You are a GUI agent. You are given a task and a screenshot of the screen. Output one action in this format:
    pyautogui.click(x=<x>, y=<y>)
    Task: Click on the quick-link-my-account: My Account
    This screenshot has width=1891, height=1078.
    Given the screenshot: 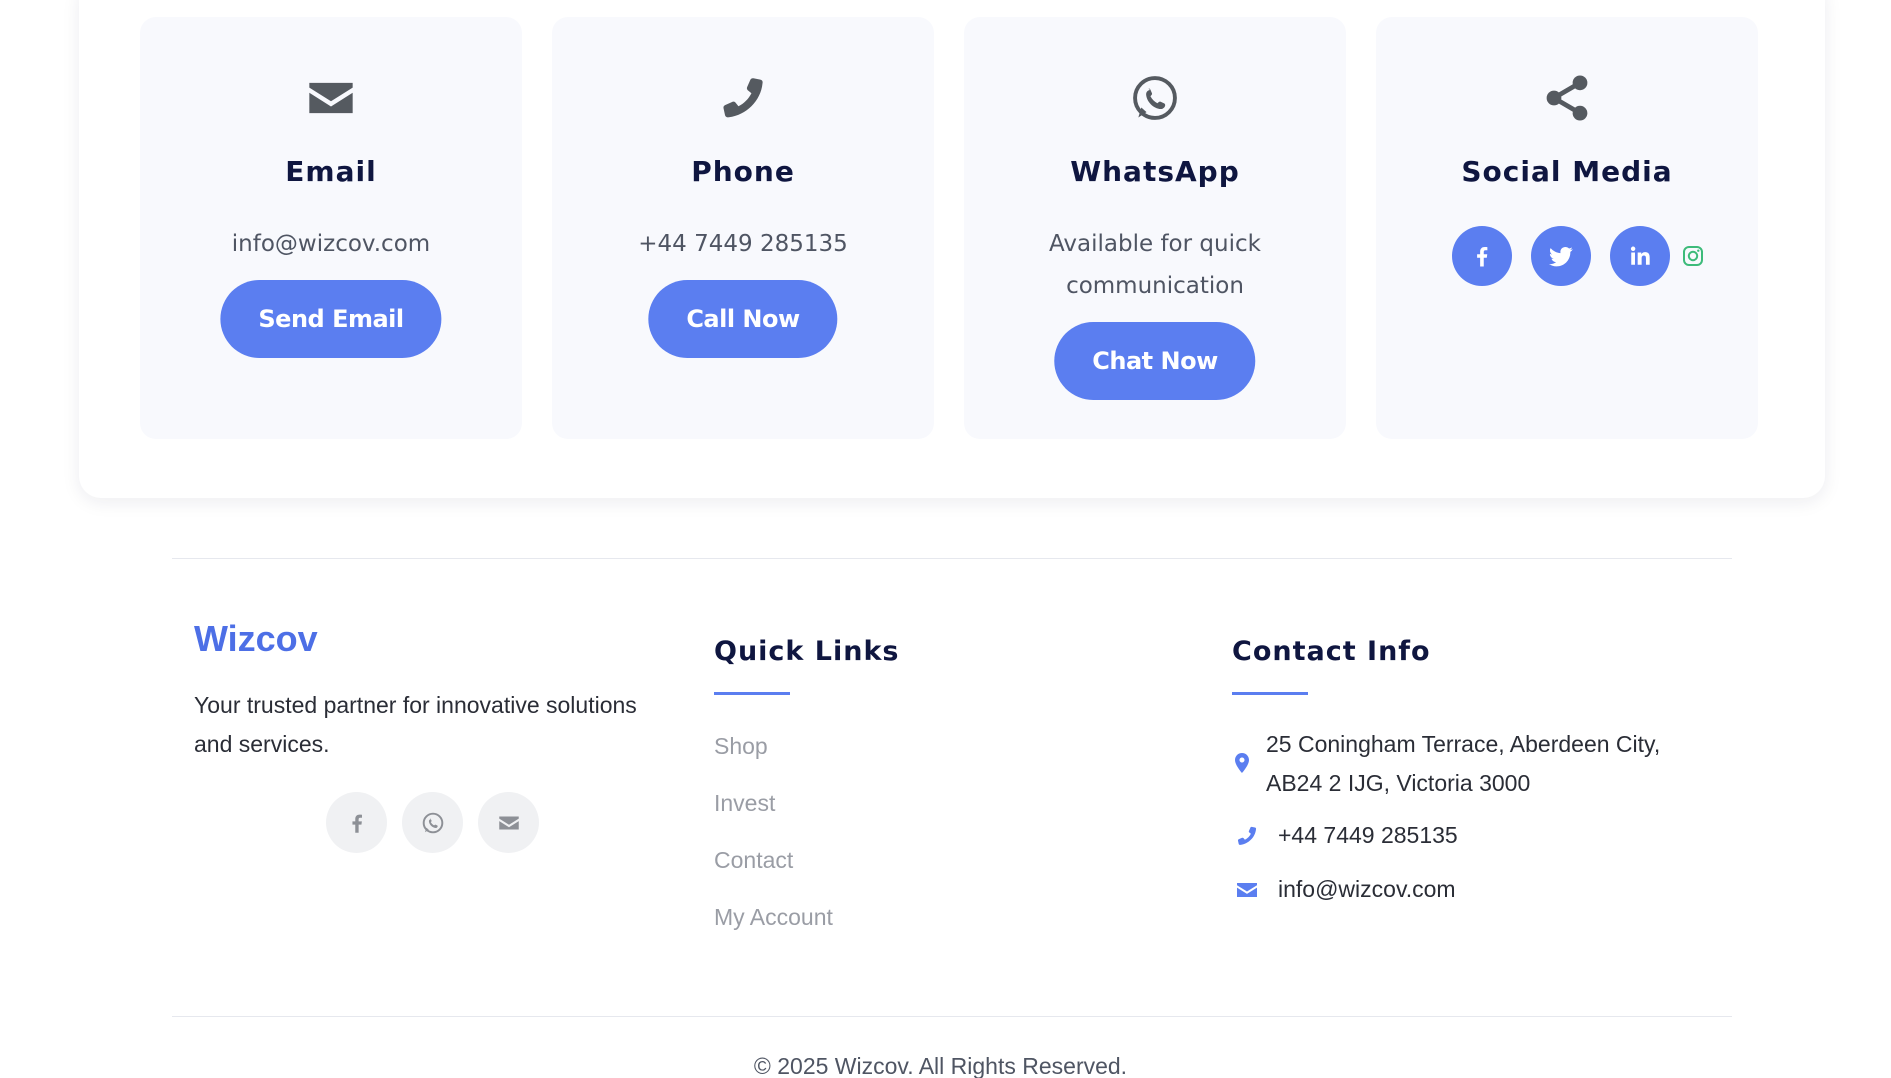 What is the action you would take?
    pyautogui.click(x=773, y=917)
    